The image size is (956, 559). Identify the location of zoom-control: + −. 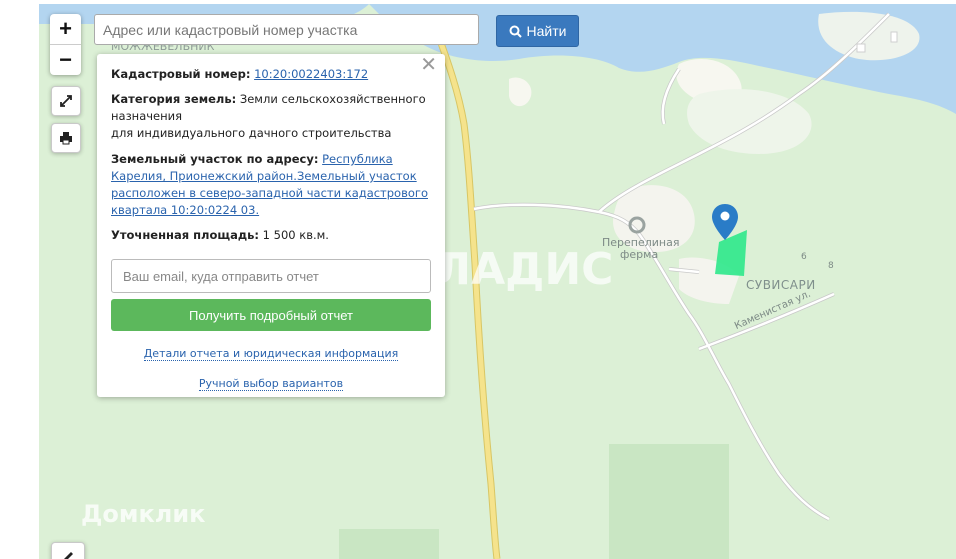
(65, 44).